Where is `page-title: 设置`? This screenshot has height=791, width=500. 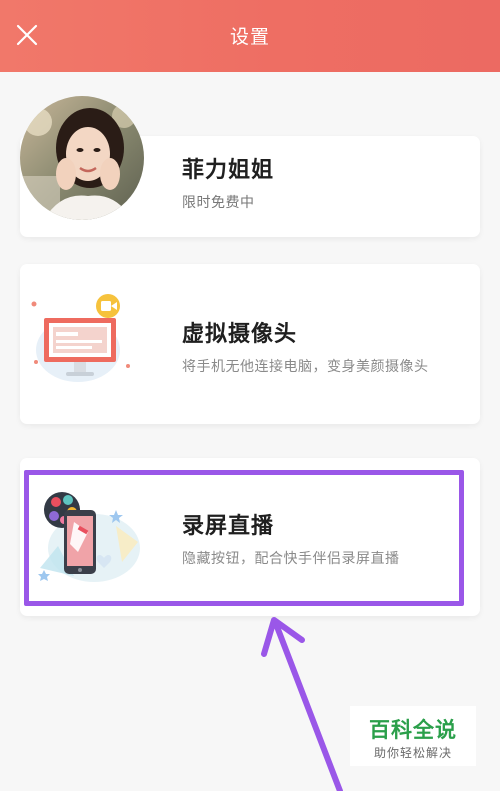 page-title: 设置 is located at coordinates (249, 37).